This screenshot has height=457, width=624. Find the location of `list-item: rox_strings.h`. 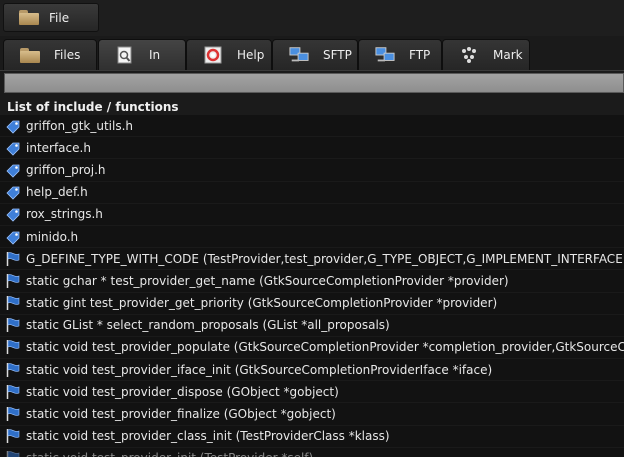

list-item: rox_strings.h is located at coordinates (312, 215).